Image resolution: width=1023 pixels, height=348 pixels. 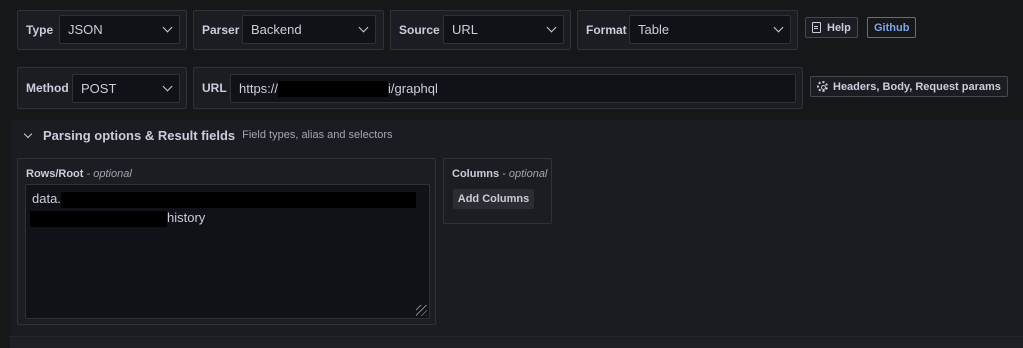 I want to click on columns-label: Columns - optional, so click(x=499, y=174).